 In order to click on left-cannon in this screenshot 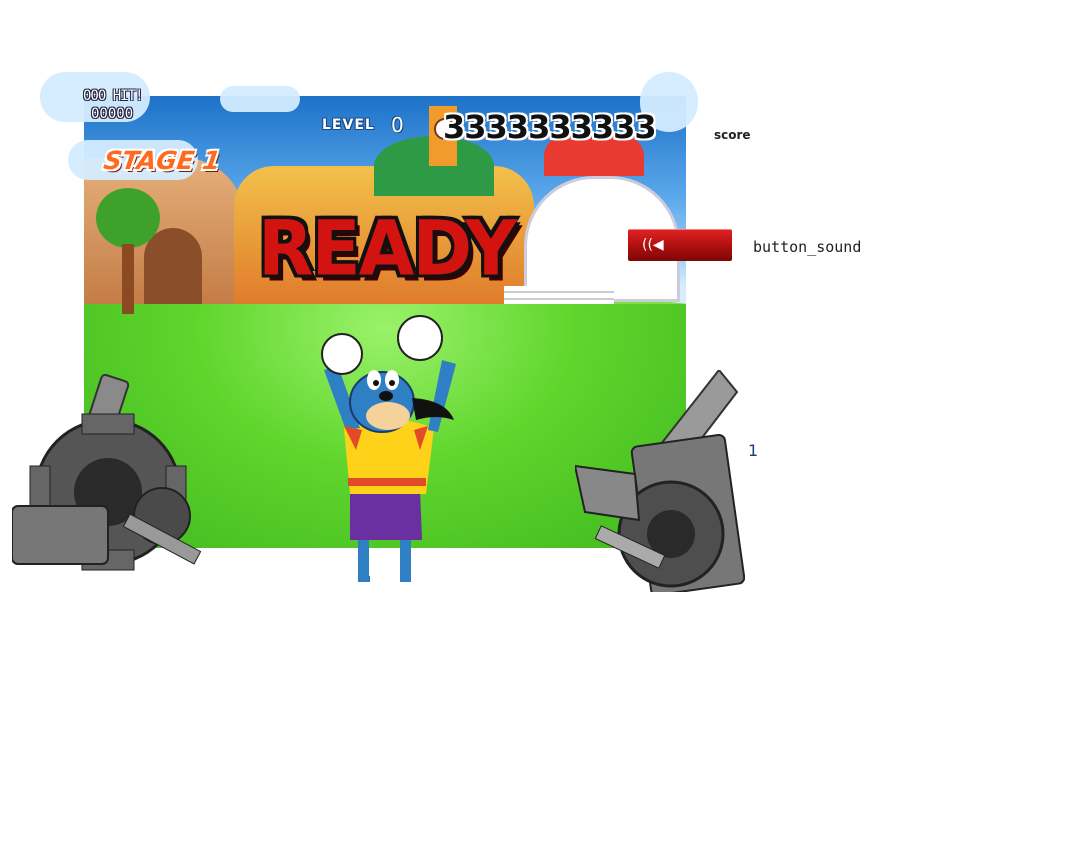, I will do `click(107, 472)`.